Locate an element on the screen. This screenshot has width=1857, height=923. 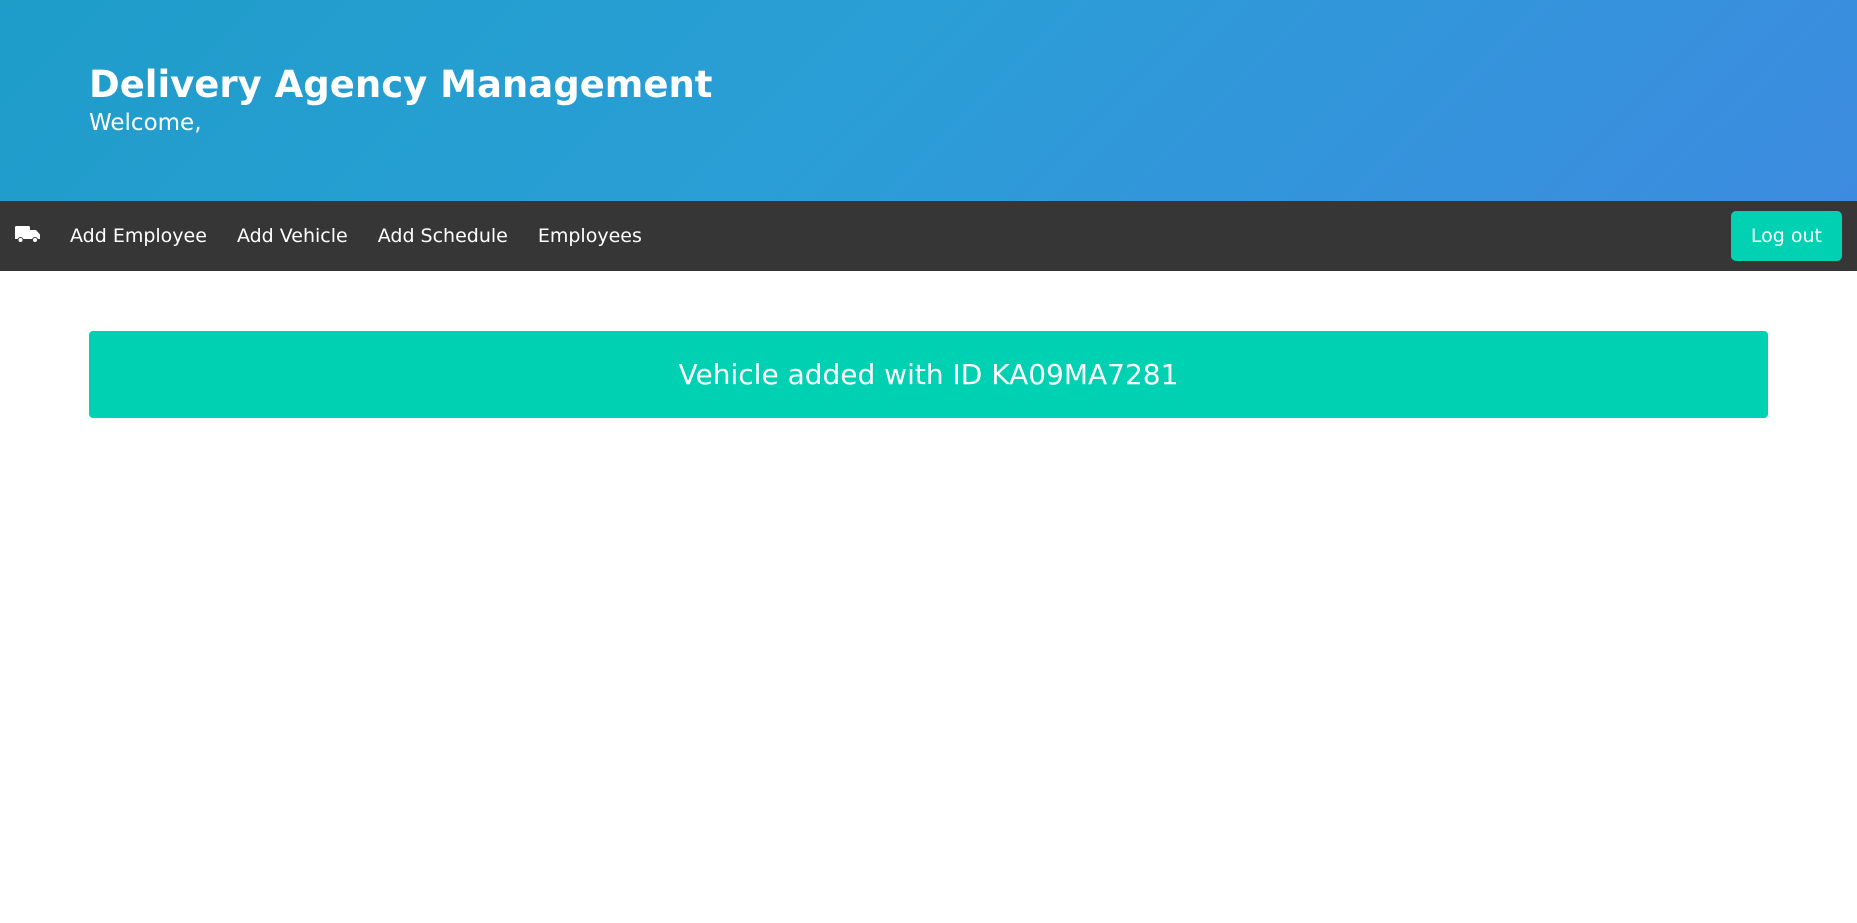
page-title: Delivery Agency Management is located at coordinates (401, 84).